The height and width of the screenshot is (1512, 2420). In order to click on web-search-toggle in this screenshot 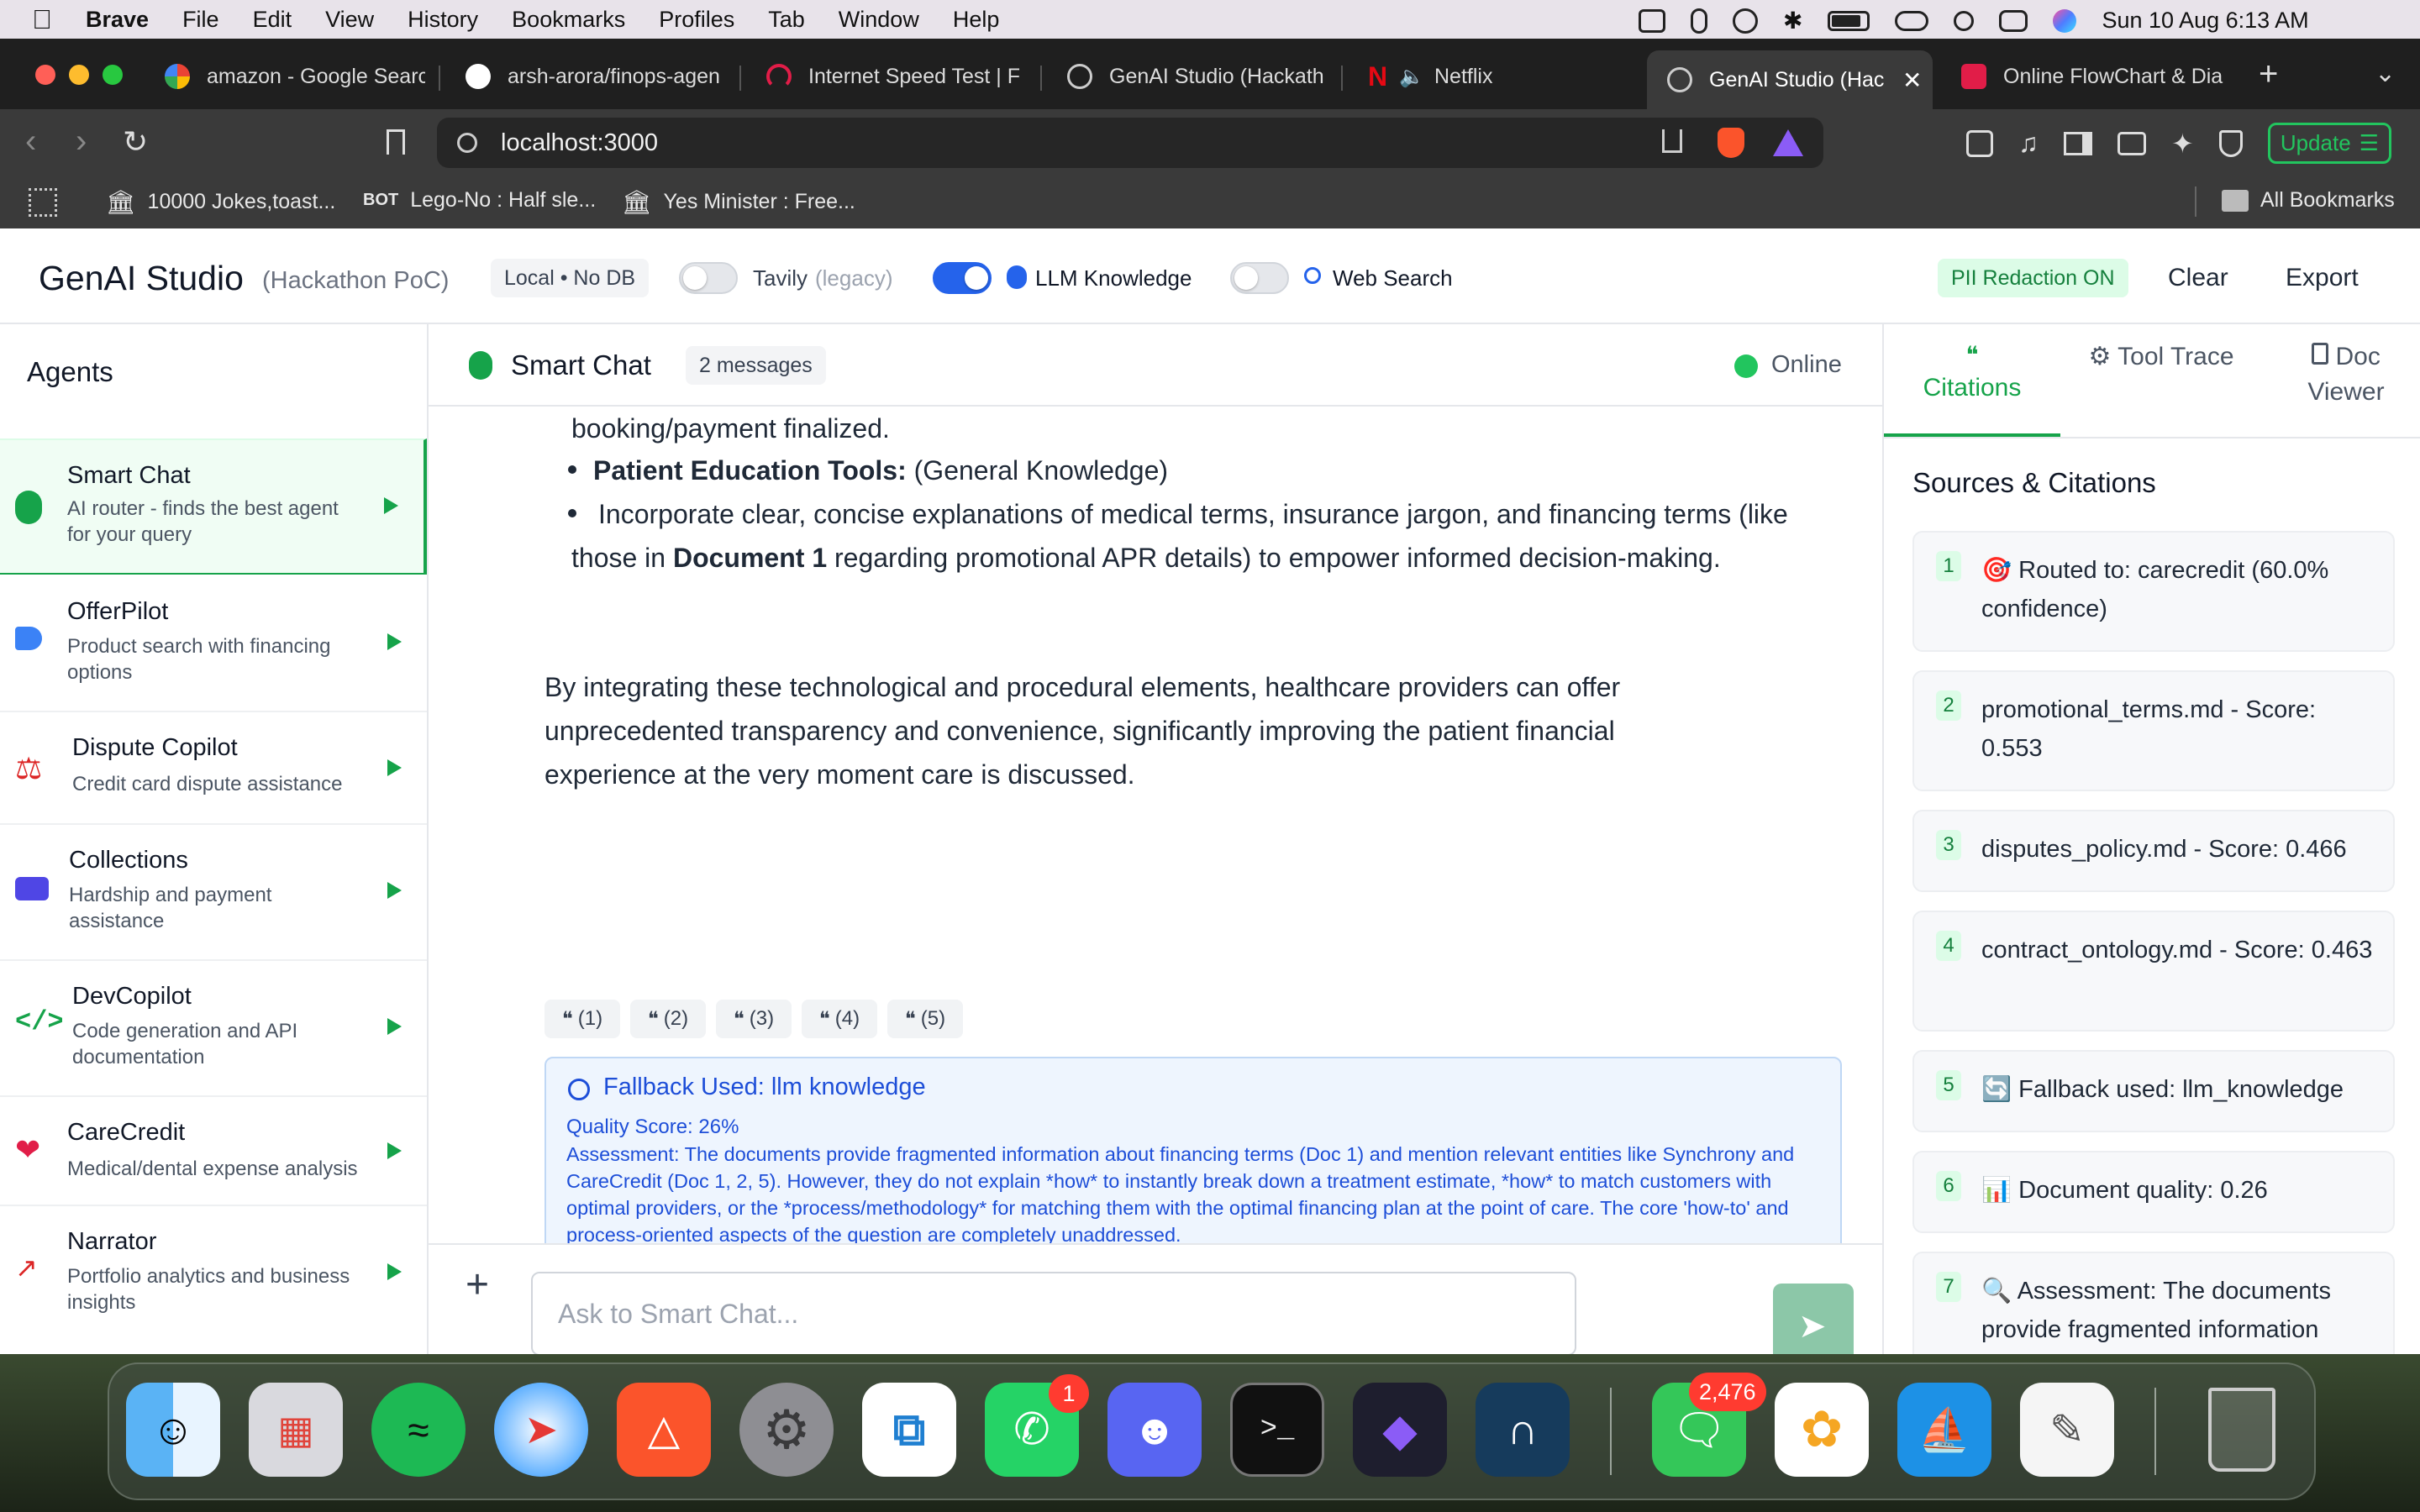, I will do `click(1259, 278)`.